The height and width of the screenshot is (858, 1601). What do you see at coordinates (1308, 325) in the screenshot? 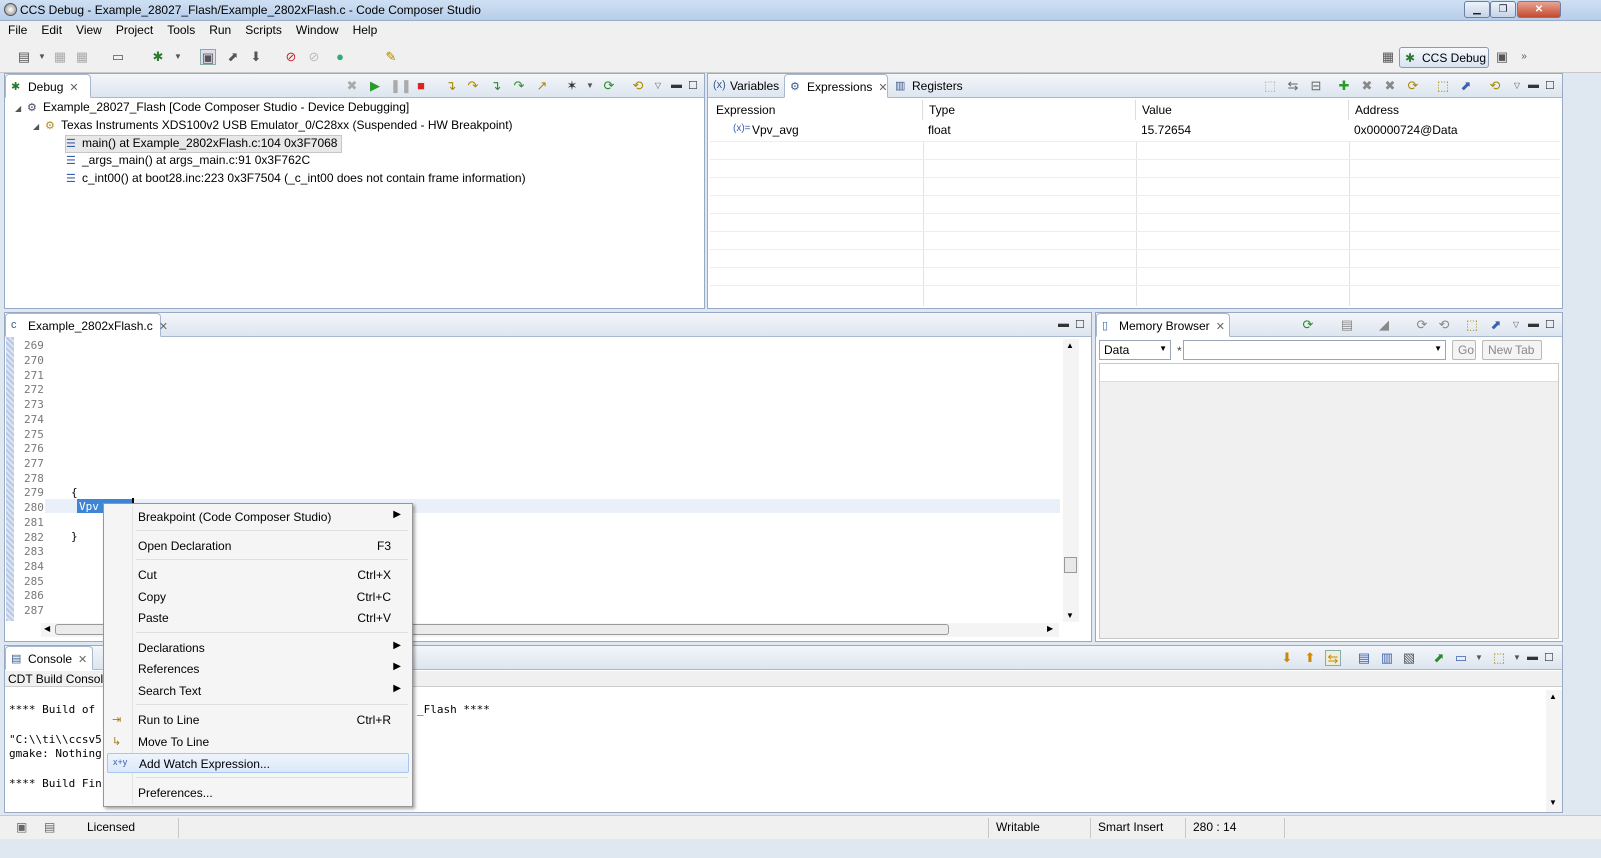
I see `refresh-memory-icon: ⟳` at bounding box center [1308, 325].